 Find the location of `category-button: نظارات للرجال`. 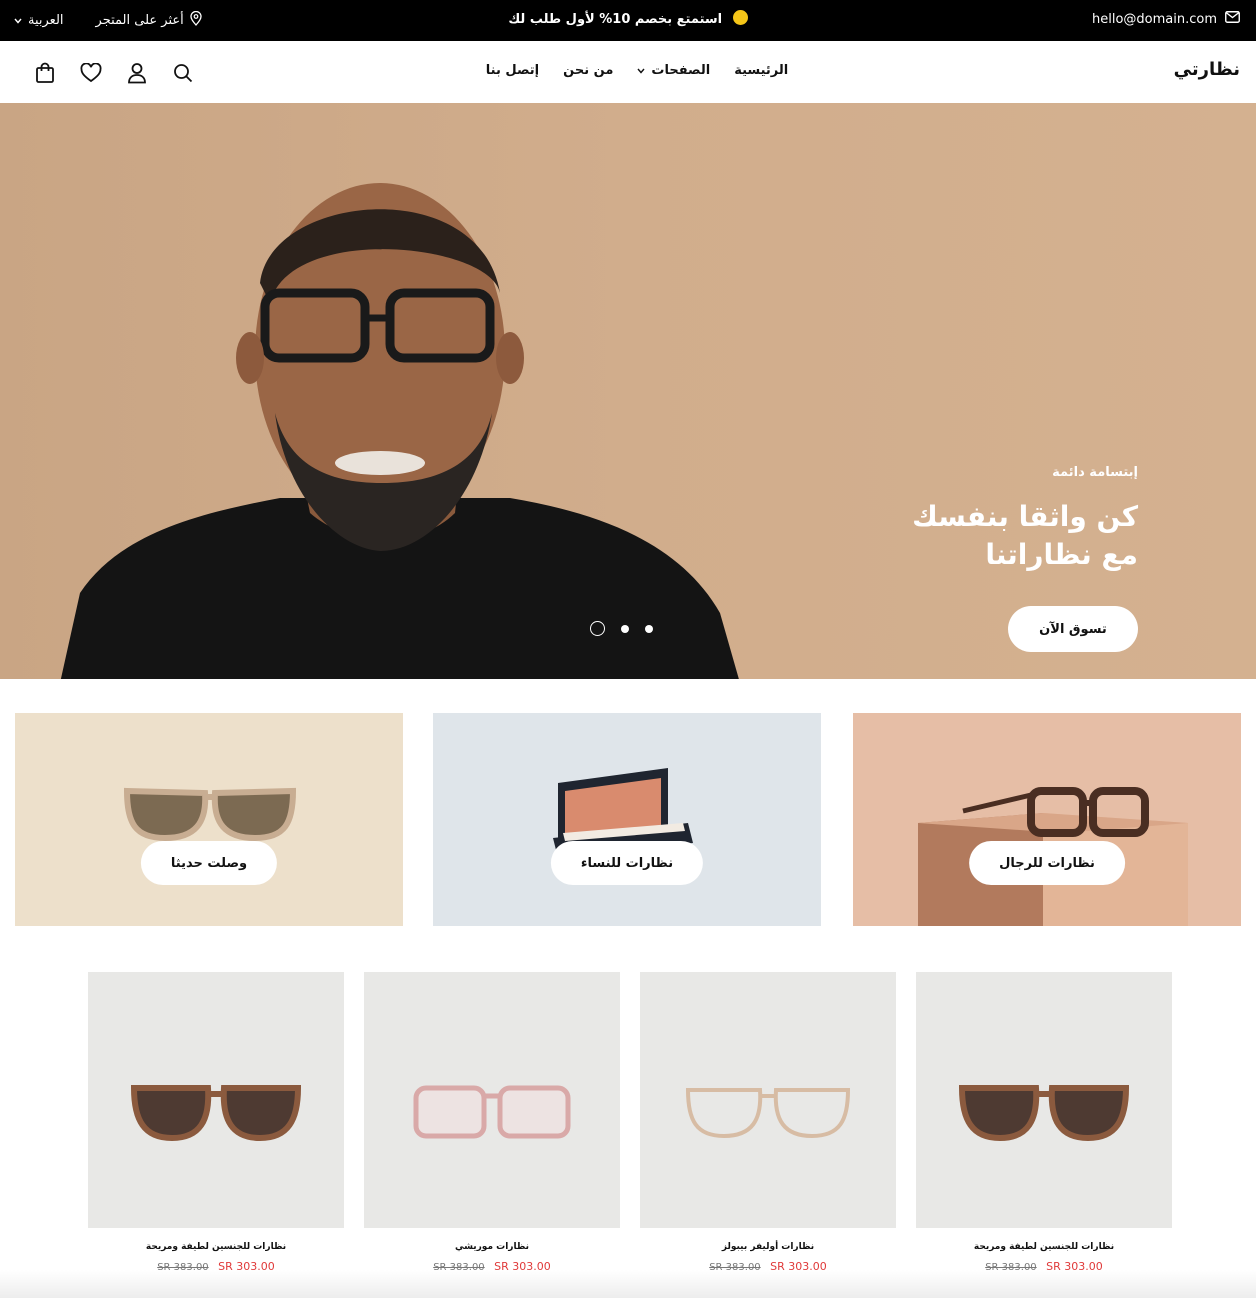

category-button: نظارات للرجال is located at coordinates (1047, 863).